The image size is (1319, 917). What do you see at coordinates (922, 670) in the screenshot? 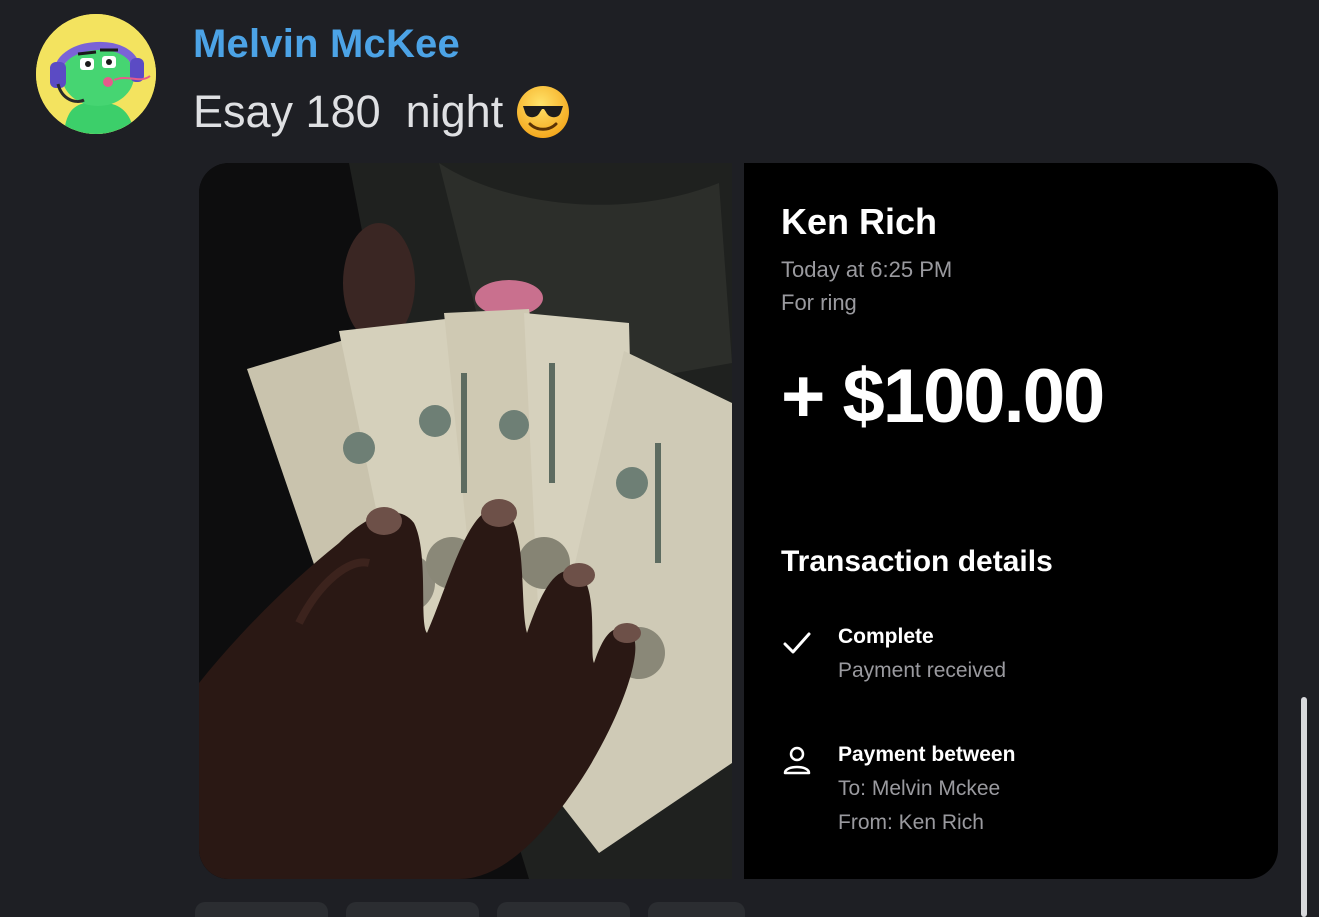
I see `status-sub: Payment received` at bounding box center [922, 670].